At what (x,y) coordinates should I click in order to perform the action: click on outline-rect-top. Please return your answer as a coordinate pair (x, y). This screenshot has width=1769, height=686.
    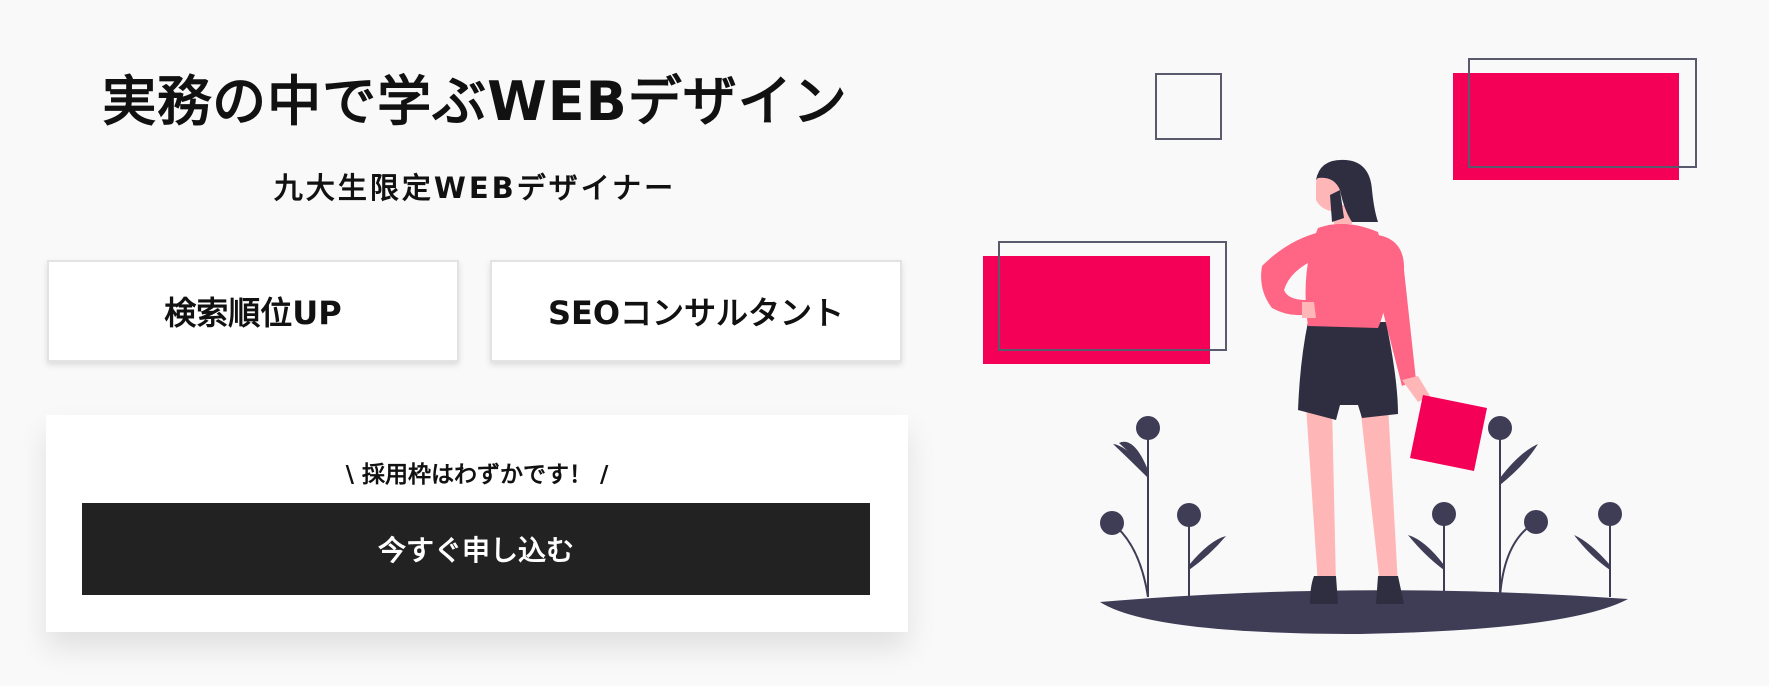
    Looking at the image, I should click on (1582, 113).